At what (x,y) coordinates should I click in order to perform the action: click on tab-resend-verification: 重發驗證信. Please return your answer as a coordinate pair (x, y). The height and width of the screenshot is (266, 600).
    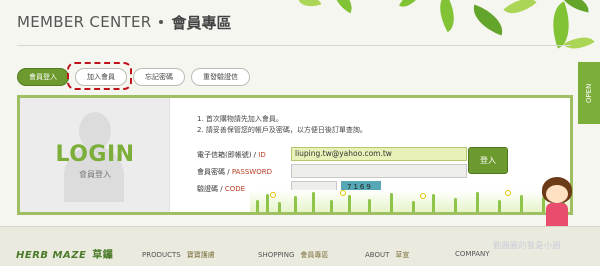
    Looking at the image, I should click on (220, 77).